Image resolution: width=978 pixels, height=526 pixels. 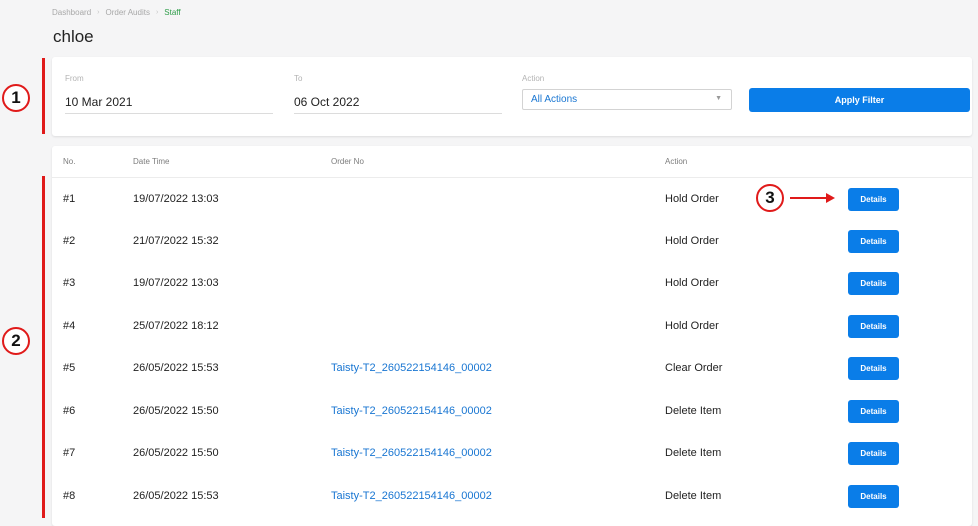 What do you see at coordinates (694, 368) in the screenshot?
I see `row-action: Clear Order` at bounding box center [694, 368].